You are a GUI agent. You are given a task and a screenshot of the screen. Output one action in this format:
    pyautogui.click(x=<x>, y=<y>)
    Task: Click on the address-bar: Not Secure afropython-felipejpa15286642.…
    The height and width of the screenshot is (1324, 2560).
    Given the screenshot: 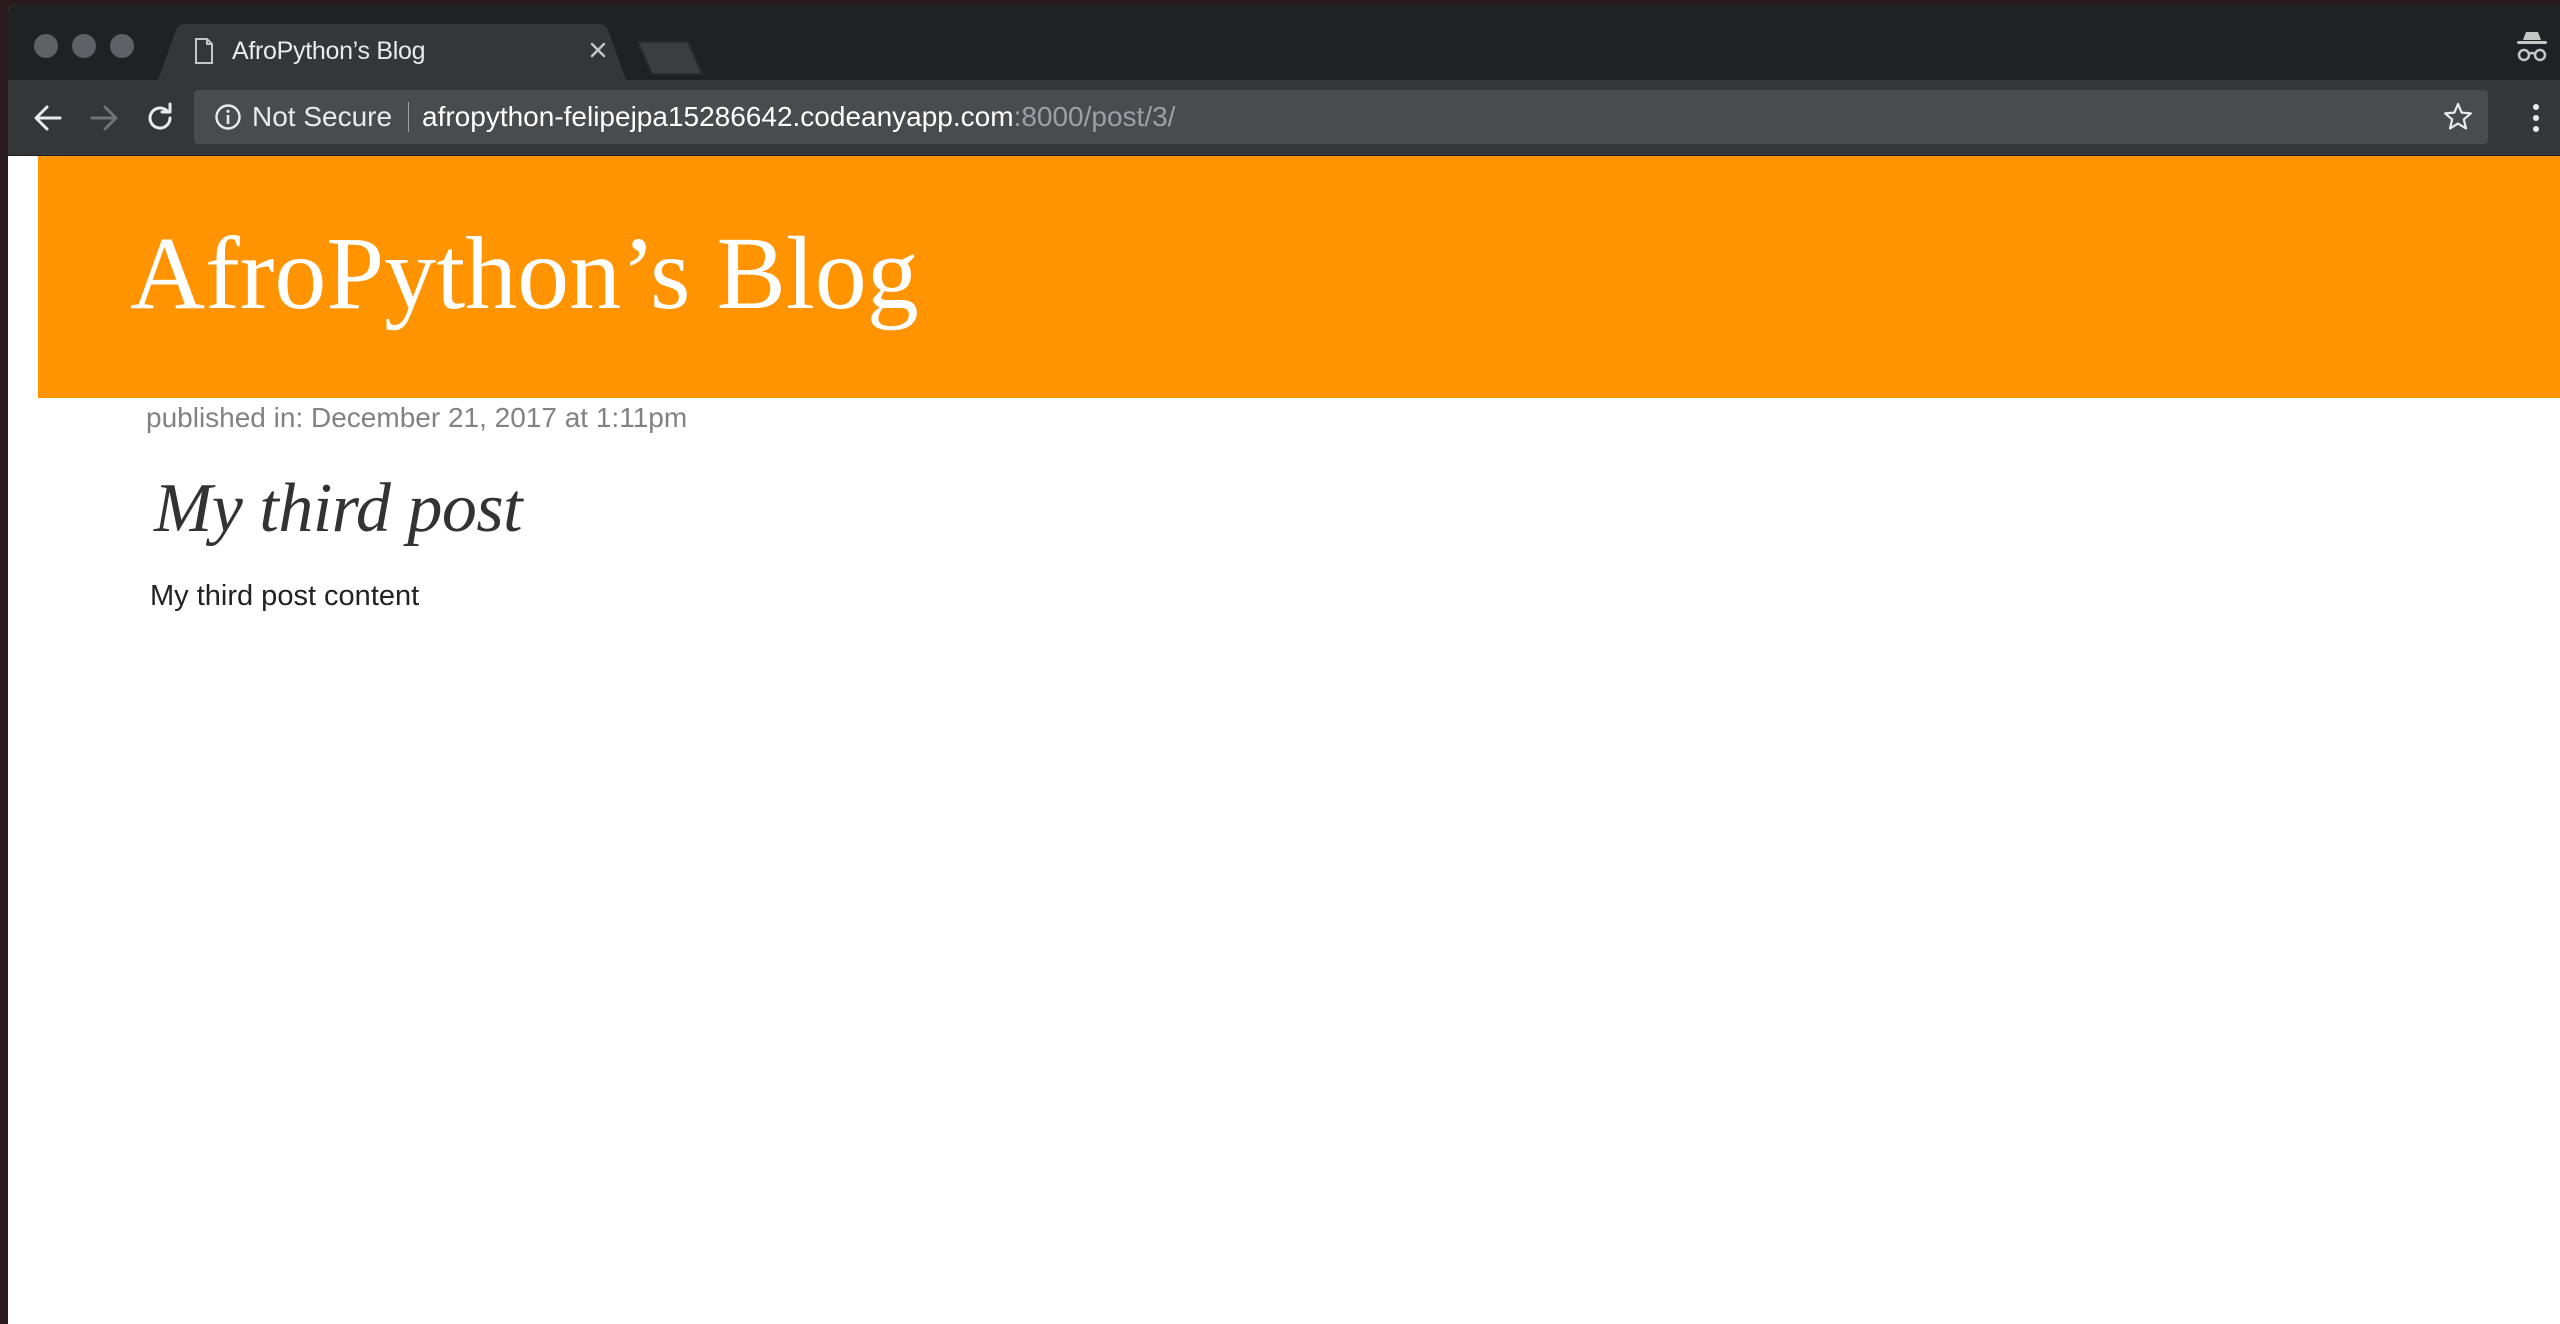 What is the action you would take?
    pyautogui.click(x=1341, y=117)
    